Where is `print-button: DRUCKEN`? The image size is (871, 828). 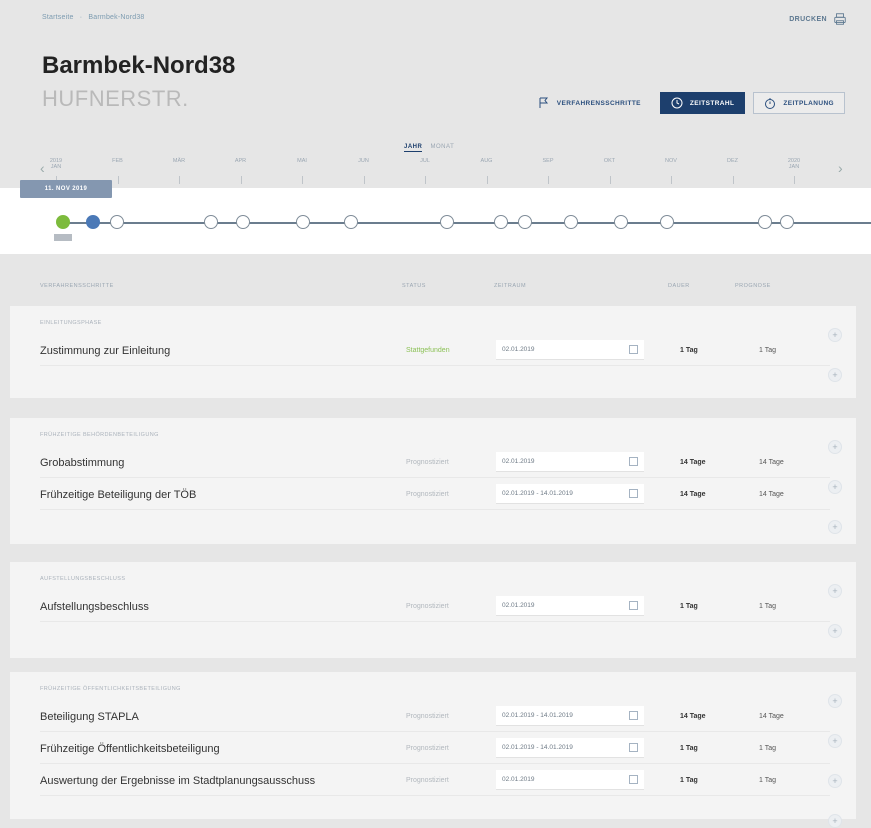 print-button: DRUCKEN is located at coordinates (818, 19).